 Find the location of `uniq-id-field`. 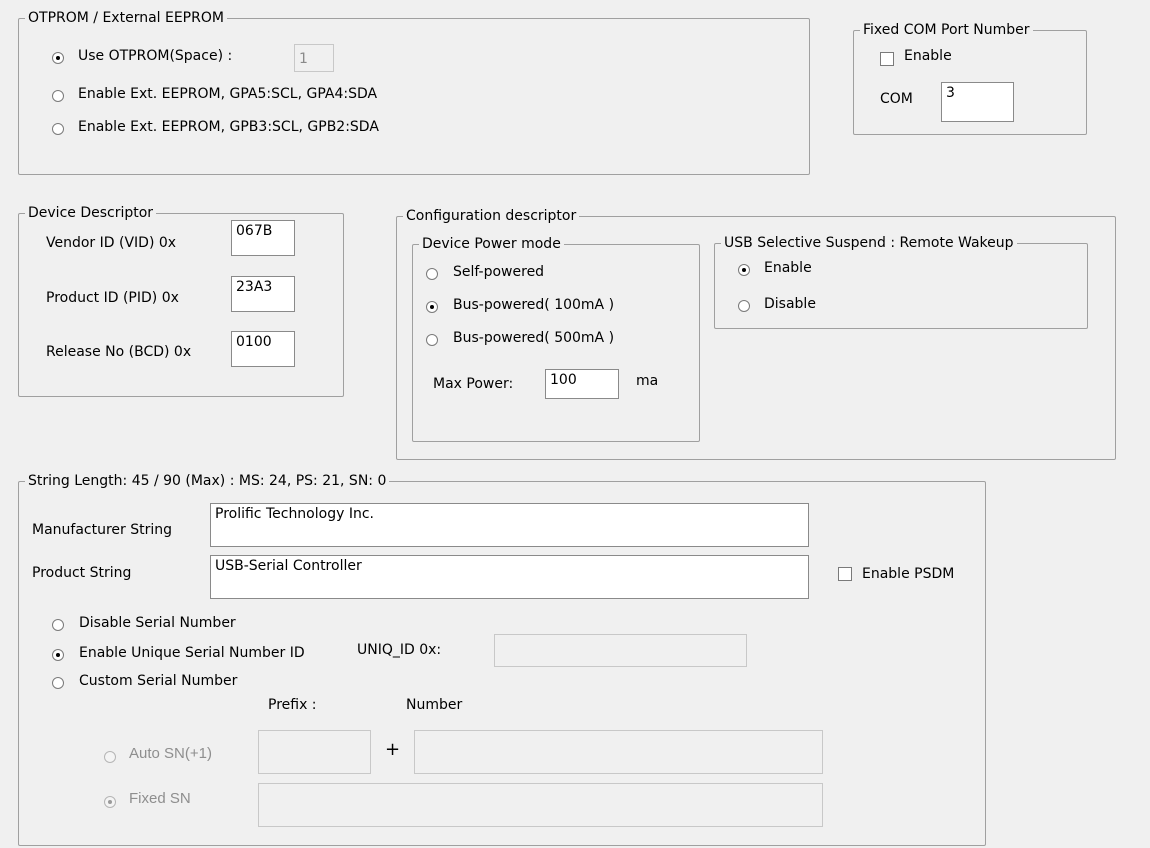

uniq-id-field is located at coordinates (620, 650).